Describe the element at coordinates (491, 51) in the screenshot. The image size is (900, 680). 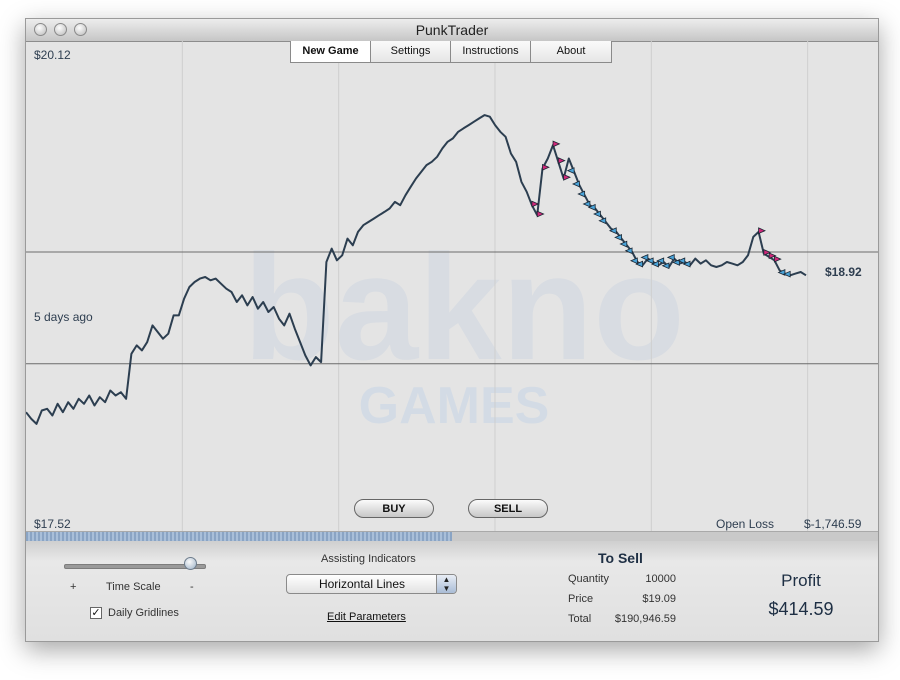
I see `tab-instructions: Instructions` at that location.